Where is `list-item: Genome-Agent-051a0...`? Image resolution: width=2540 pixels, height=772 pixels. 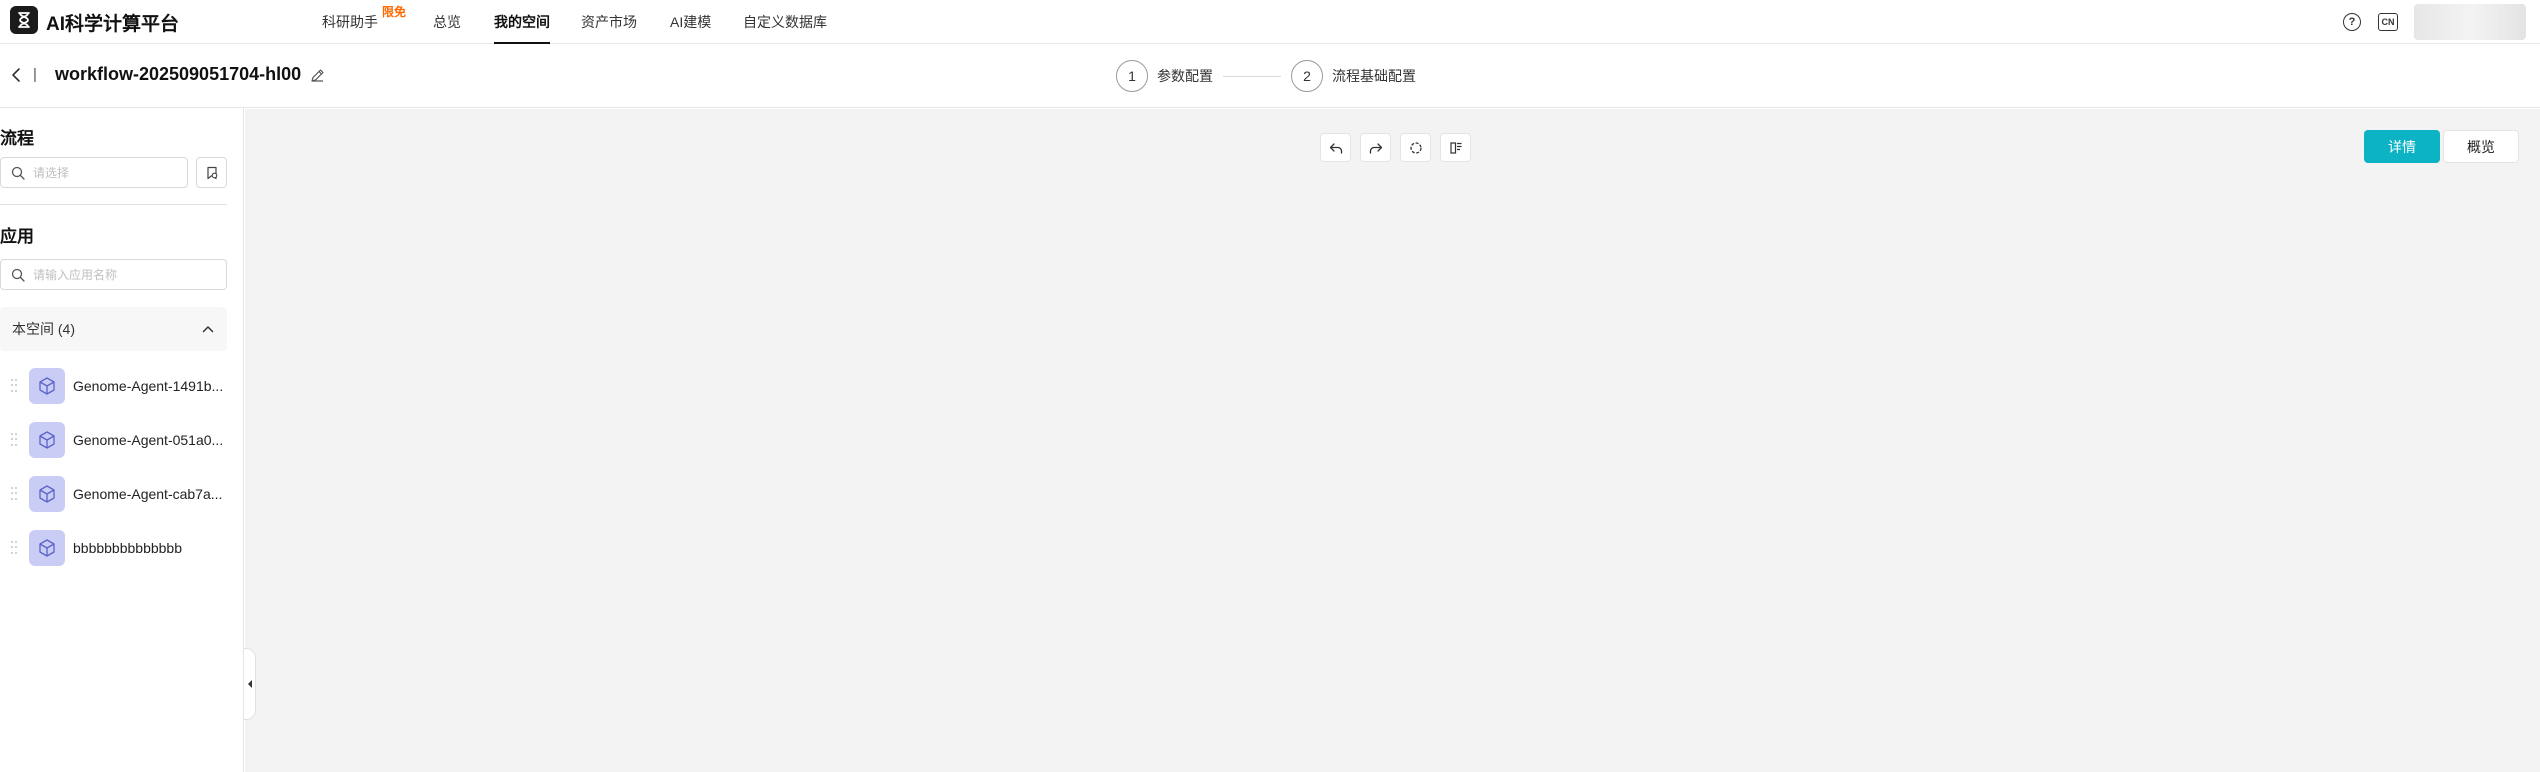 list-item: Genome-Agent-051a0... is located at coordinates (122, 440).